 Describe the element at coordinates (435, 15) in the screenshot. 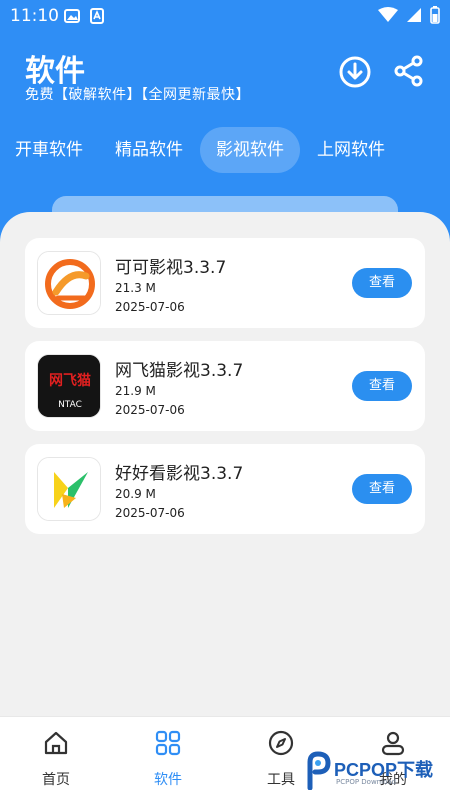

I see `battery-icon` at that location.